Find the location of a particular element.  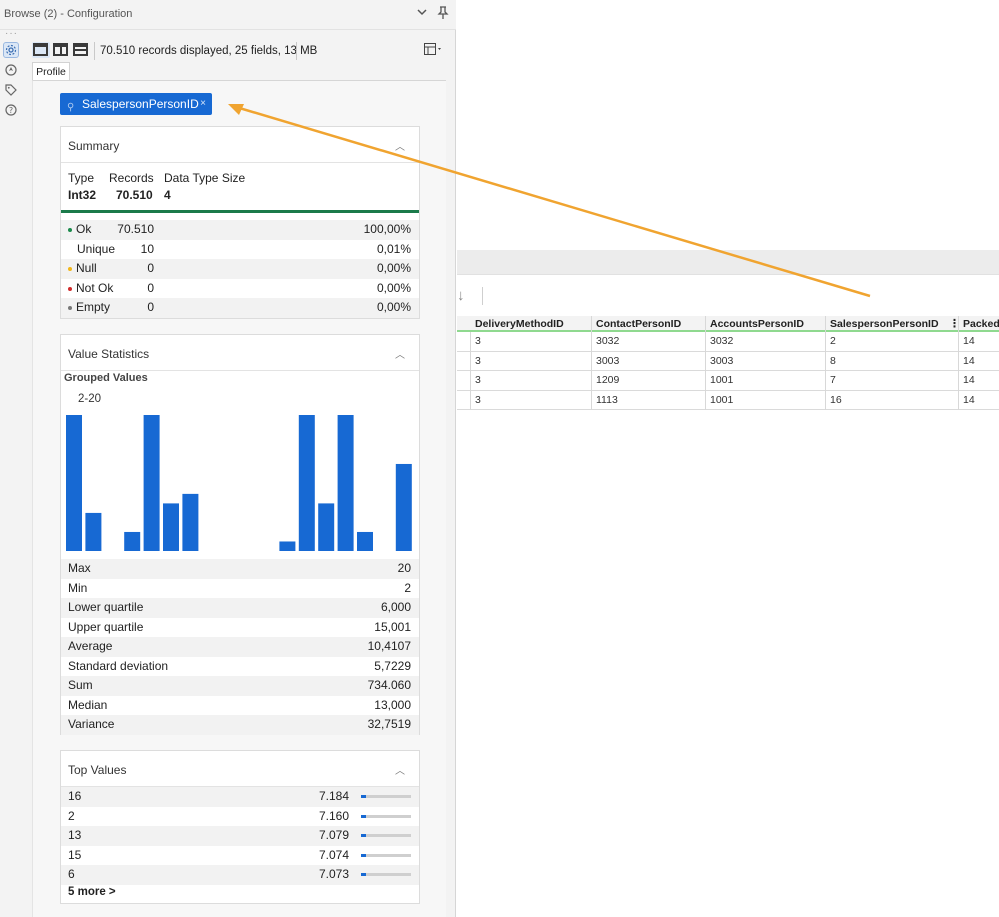

split-vertical-button is located at coordinates (61, 50).